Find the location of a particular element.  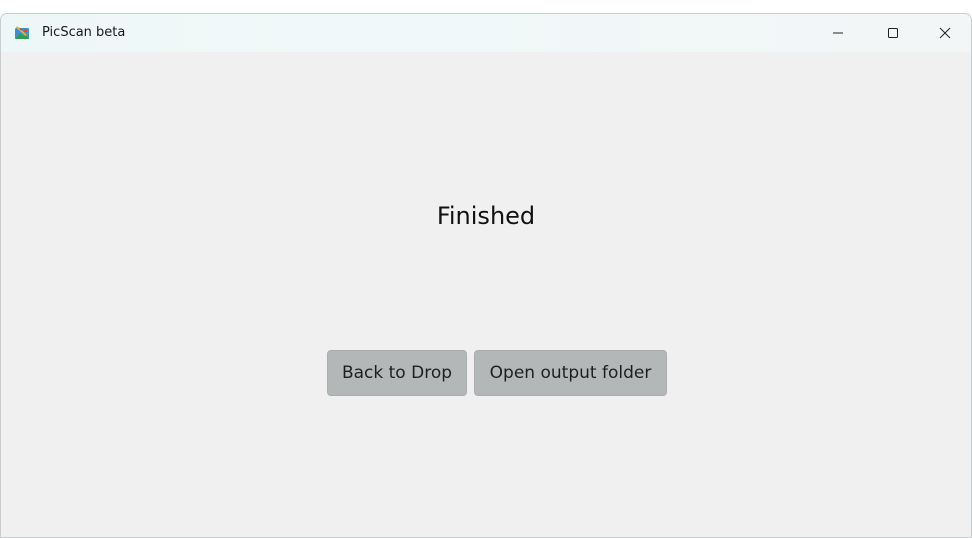

open-output-folder-button: Open output folder is located at coordinates (570, 373).